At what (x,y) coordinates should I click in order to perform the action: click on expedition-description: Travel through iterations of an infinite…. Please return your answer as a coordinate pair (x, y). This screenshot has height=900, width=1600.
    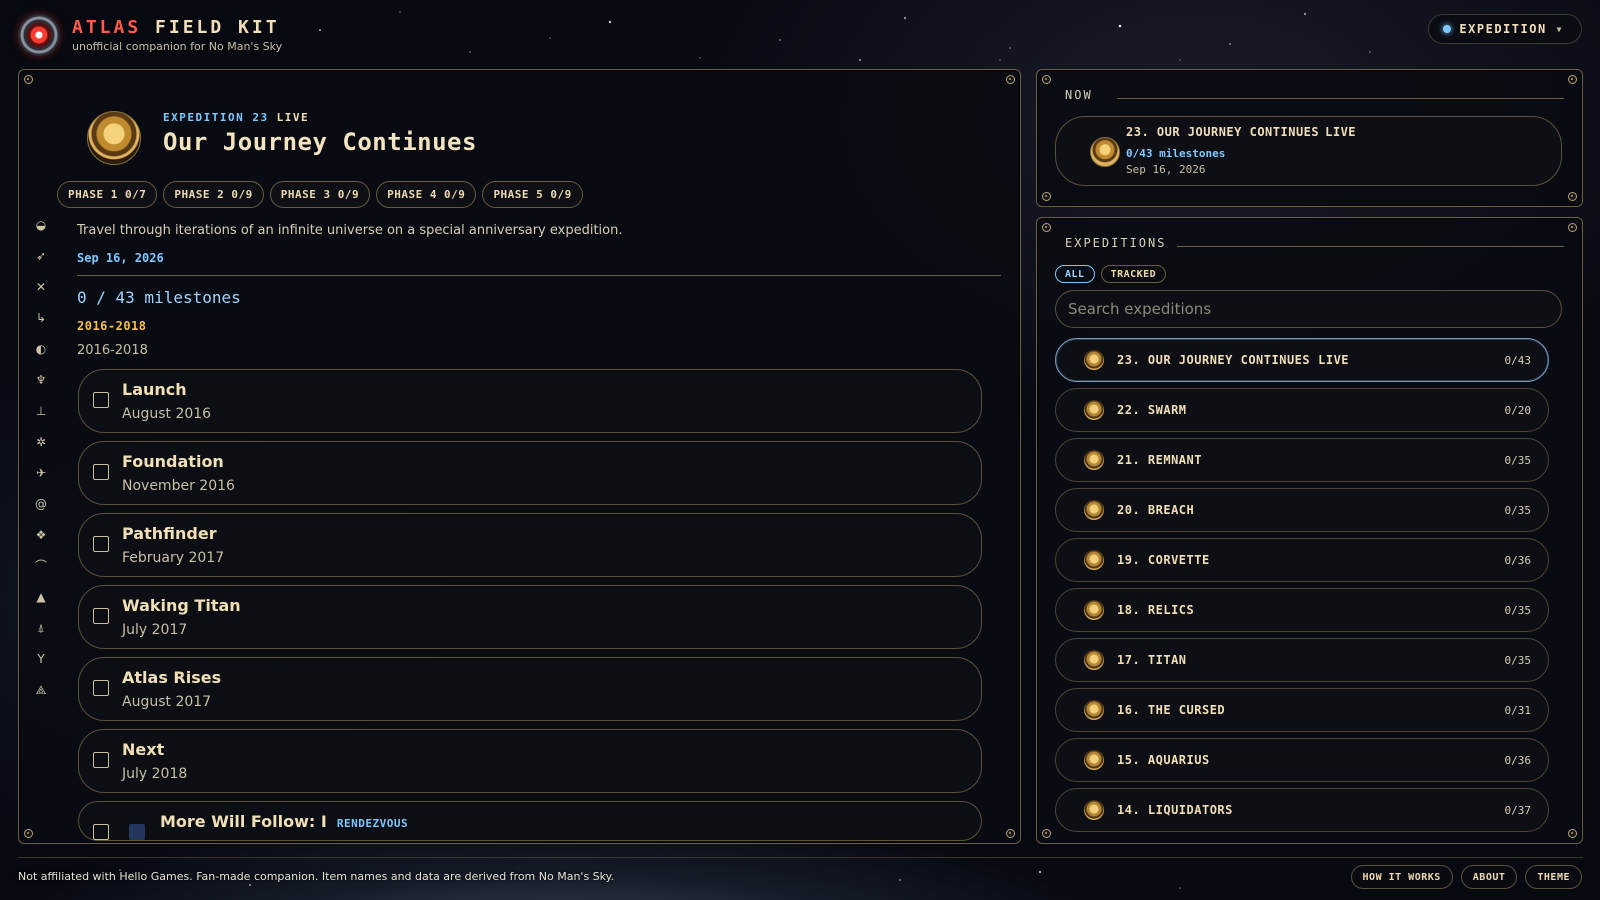
    Looking at the image, I should click on (350, 230).